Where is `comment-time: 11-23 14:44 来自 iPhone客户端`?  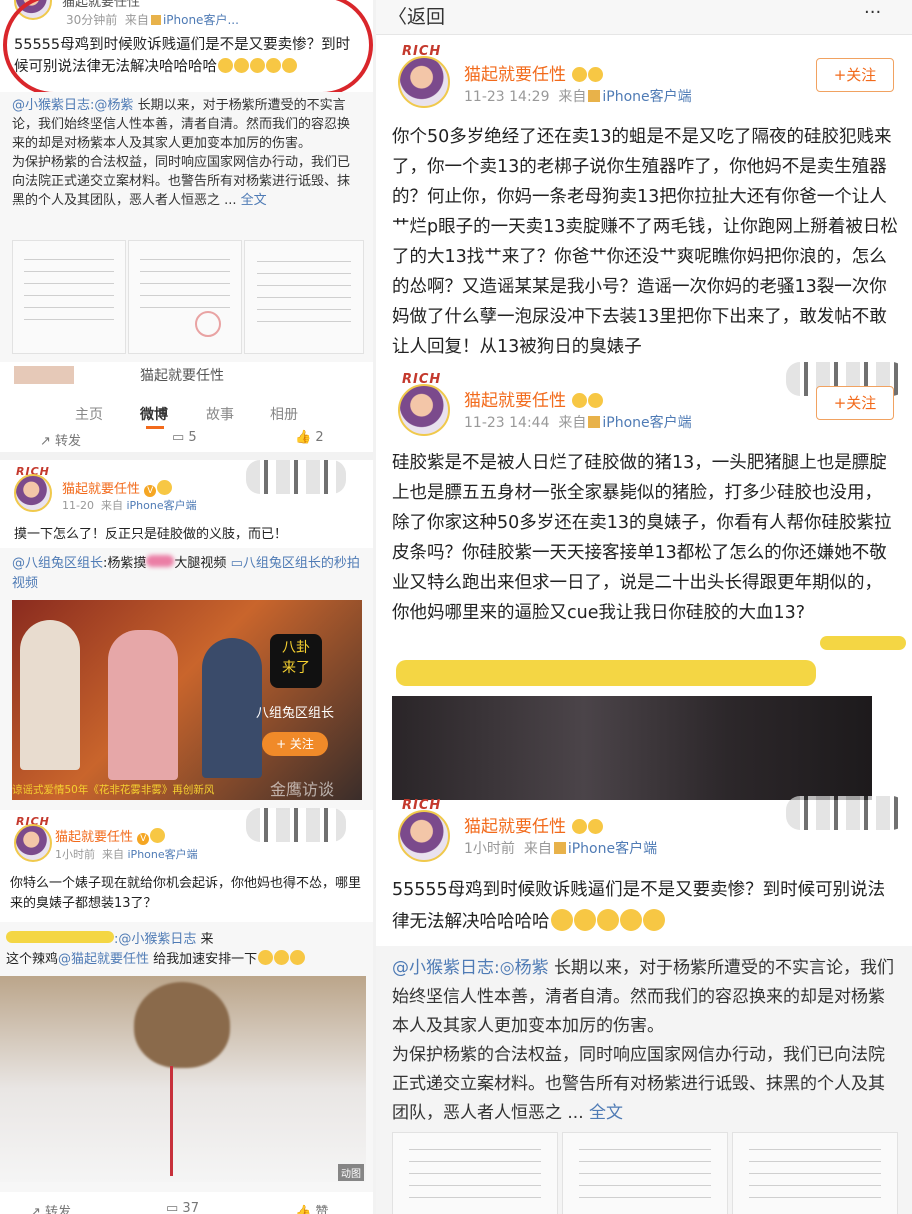
comment-time: 11-23 14:44 来自 iPhone客户端 is located at coordinates (578, 423).